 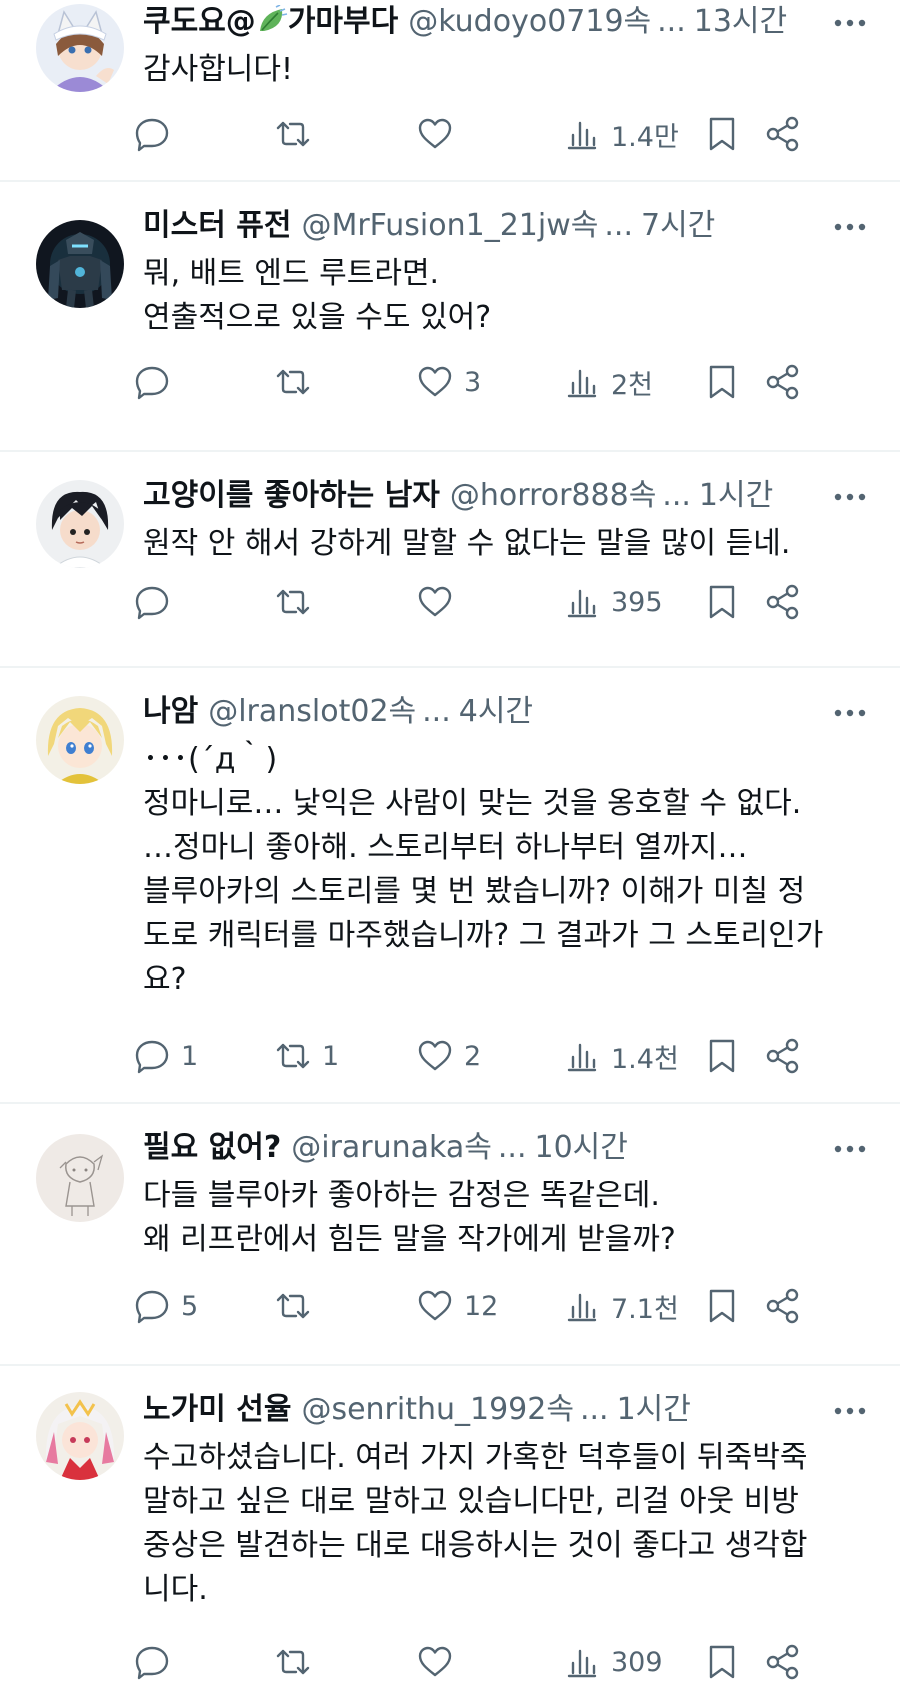 What do you see at coordinates (529, 22) in the screenshot?
I see `user-handle: @kudoyo0719속` at bounding box center [529, 22].